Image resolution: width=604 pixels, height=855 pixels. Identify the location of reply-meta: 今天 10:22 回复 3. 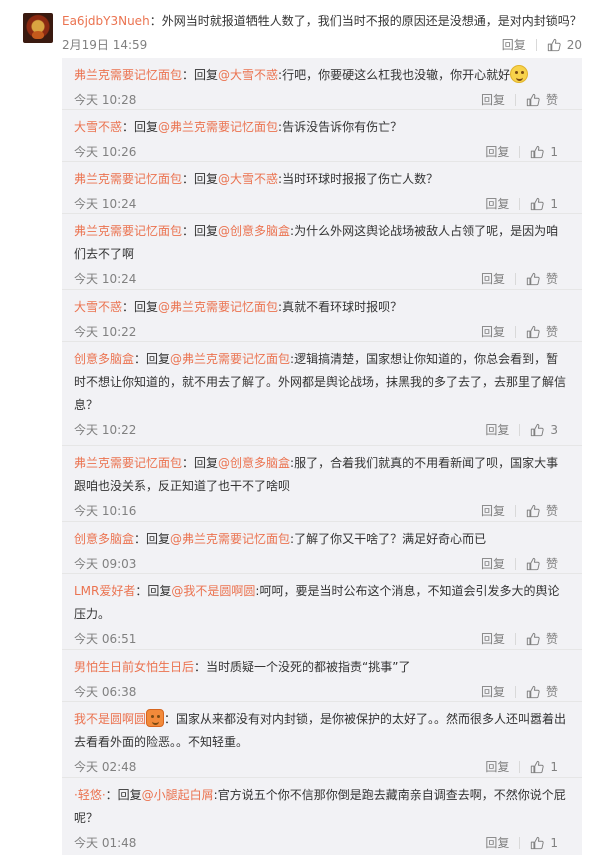
(322, 430).